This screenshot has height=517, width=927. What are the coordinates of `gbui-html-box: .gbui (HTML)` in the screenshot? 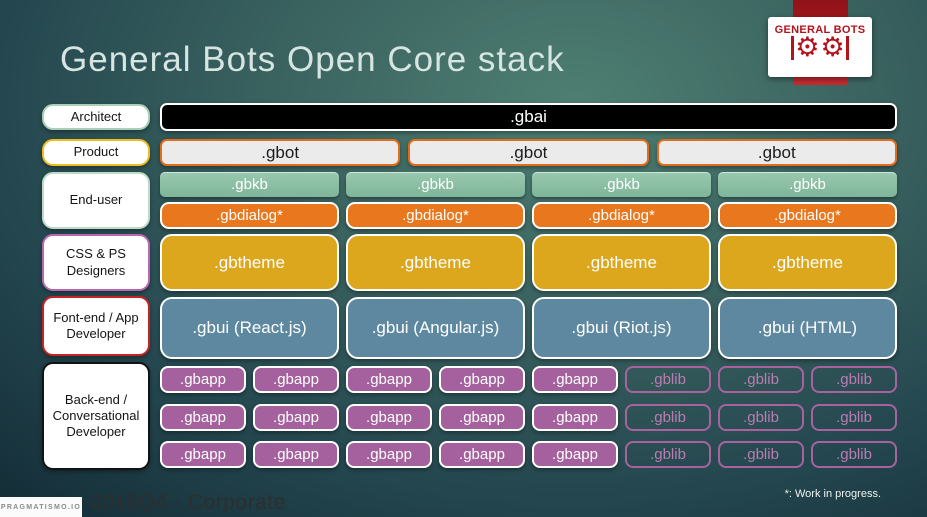 It's located at (807, 328).